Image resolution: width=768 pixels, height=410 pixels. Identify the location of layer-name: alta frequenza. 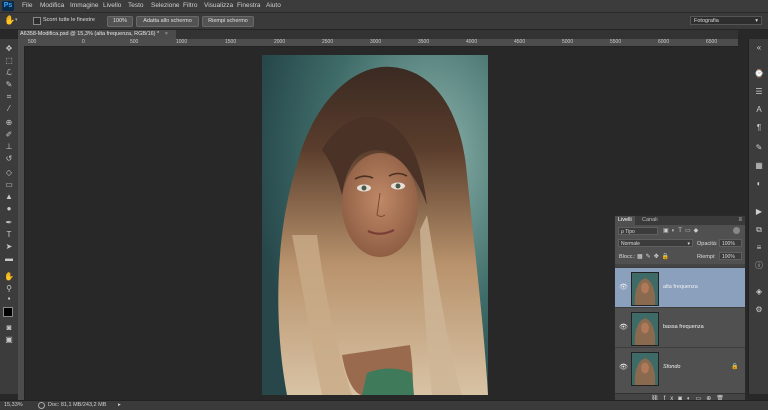
(680, 287).